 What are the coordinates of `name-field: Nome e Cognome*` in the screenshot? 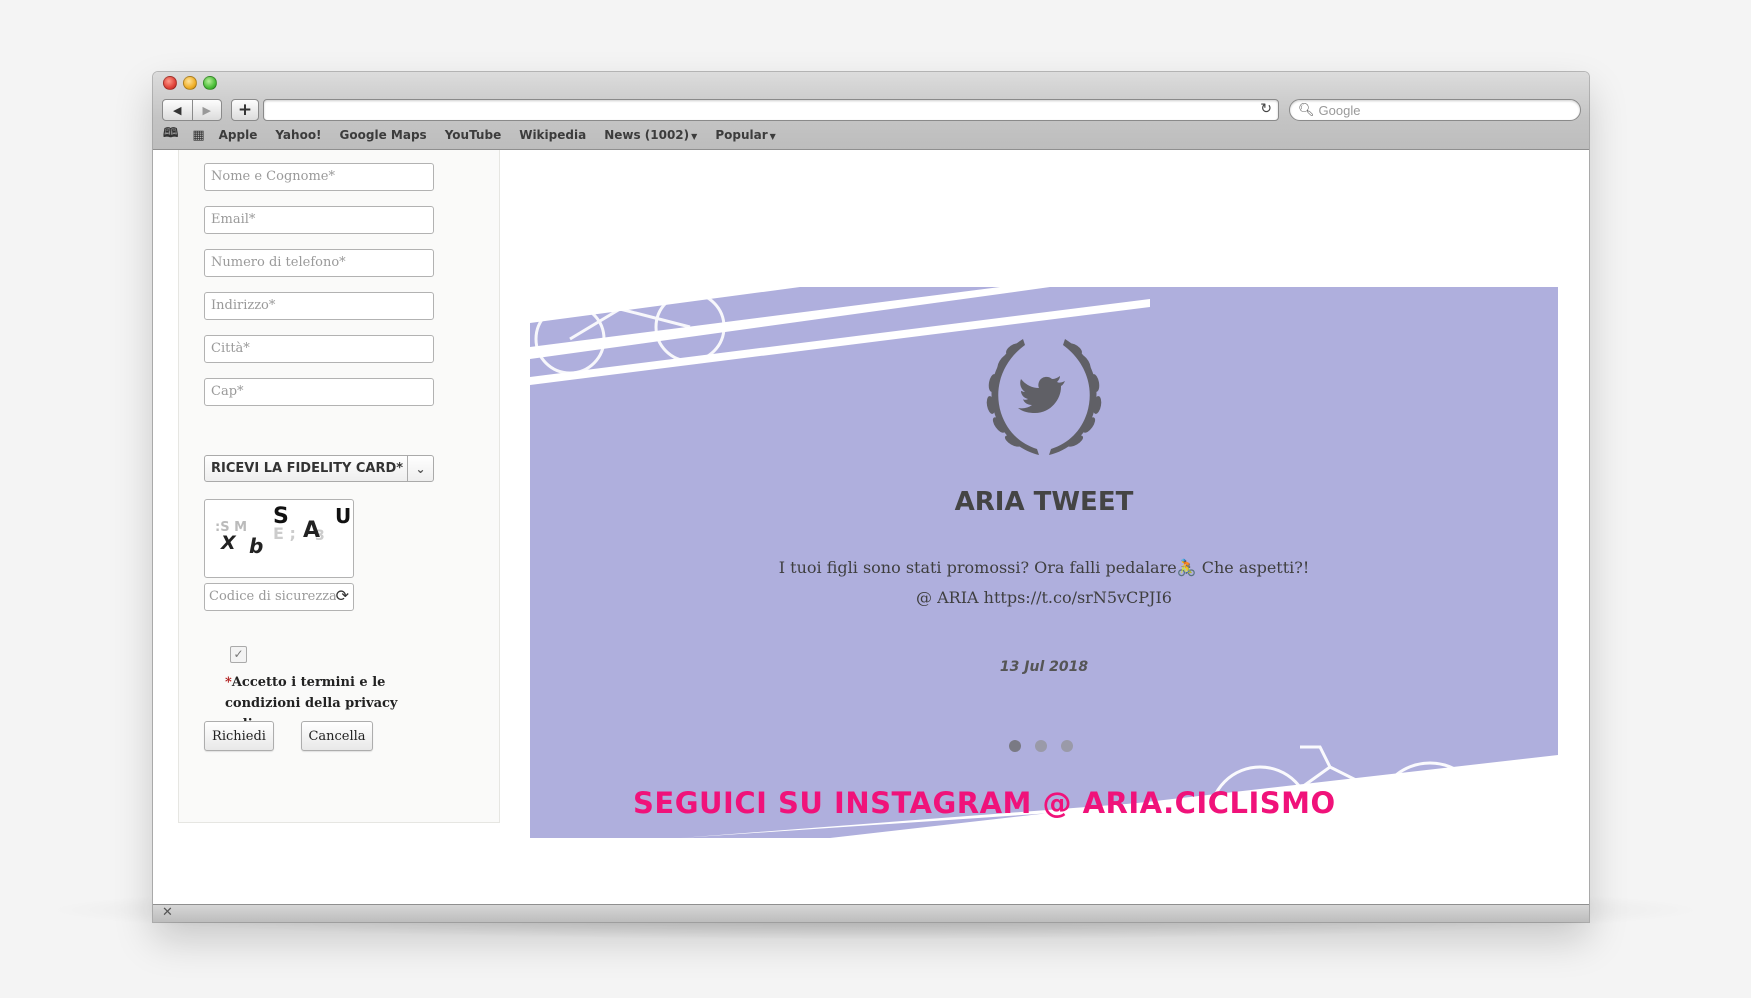 It's located at (319, 177).